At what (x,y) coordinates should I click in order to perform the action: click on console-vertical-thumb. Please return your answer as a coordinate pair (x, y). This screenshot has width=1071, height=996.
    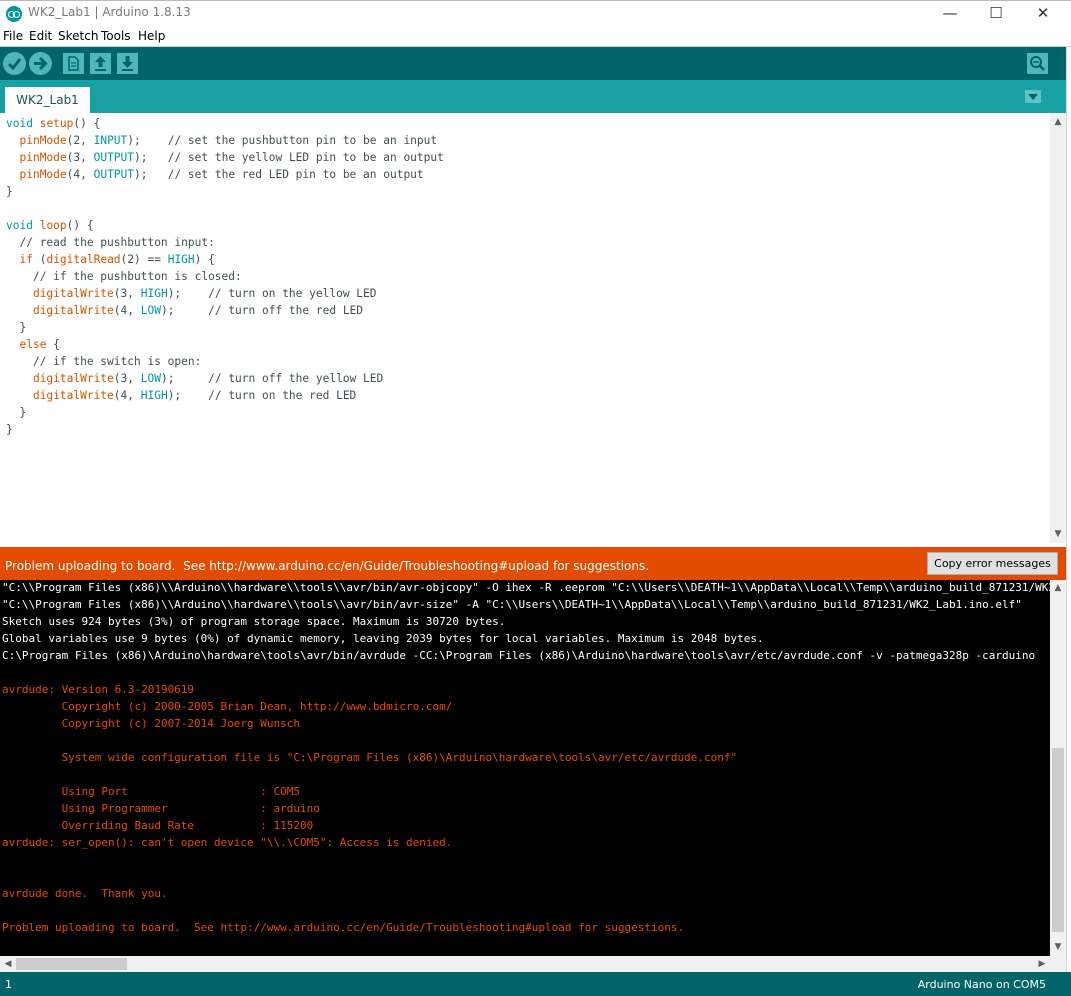
    Looking at the image, I should click on (1058, 840).